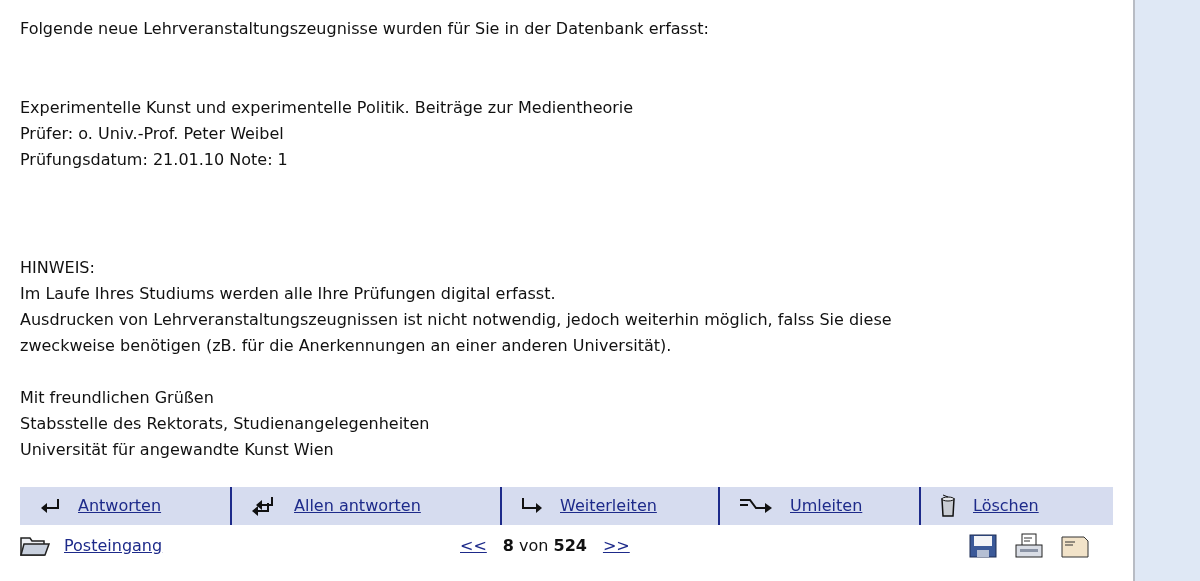  I want to click on text-line: Universität für angewandte Kunst Wien, so click(177, 450).